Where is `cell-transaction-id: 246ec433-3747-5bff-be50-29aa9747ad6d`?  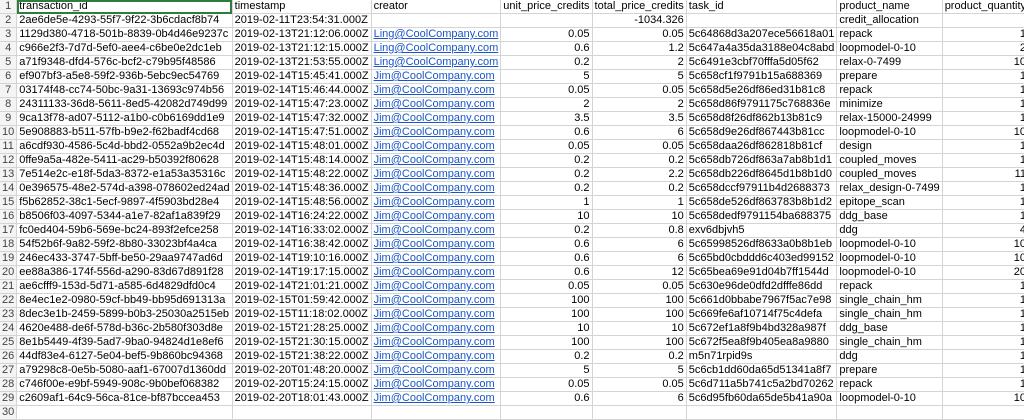 cell-transaction-id: 246ec433-3747-5bff-be50-29aa9747ad6d is located at coordinates (124, 258).